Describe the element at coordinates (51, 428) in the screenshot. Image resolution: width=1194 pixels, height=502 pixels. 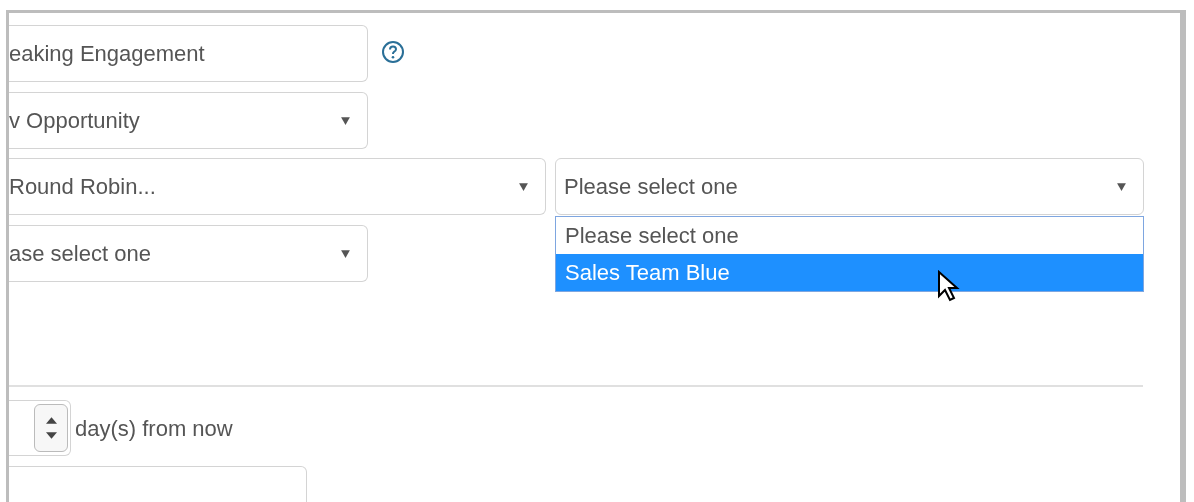
I see `stepper-control` at that location.